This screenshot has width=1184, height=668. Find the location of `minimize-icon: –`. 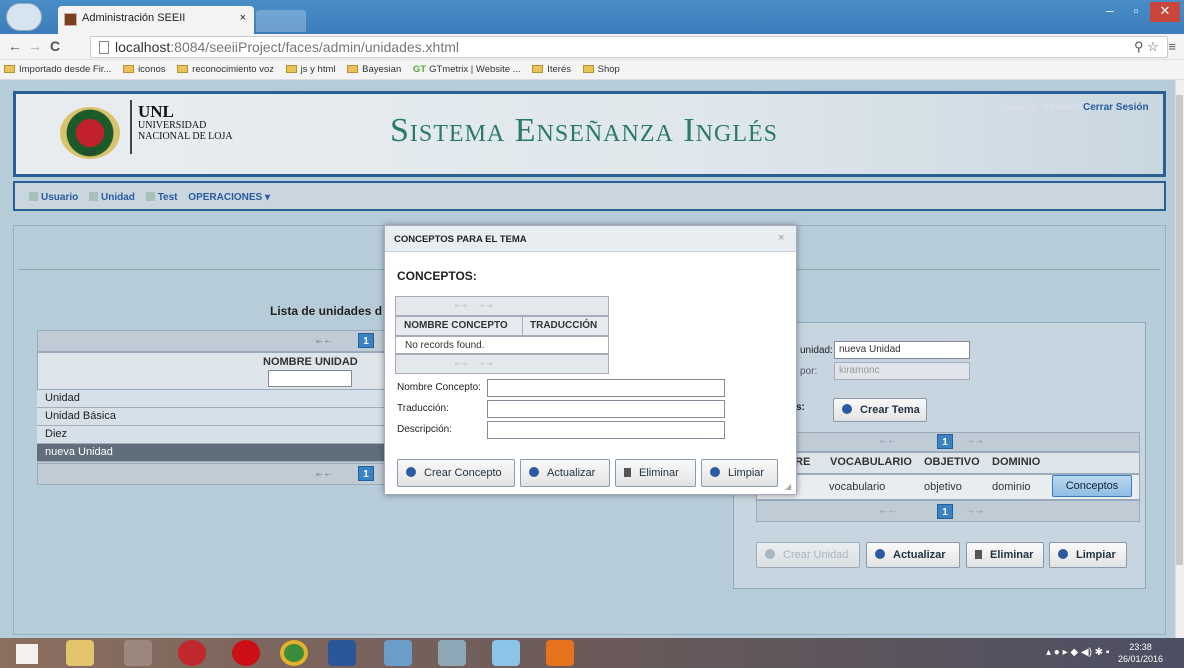

minimize-icon: – is located at coordinates (1110, 12).